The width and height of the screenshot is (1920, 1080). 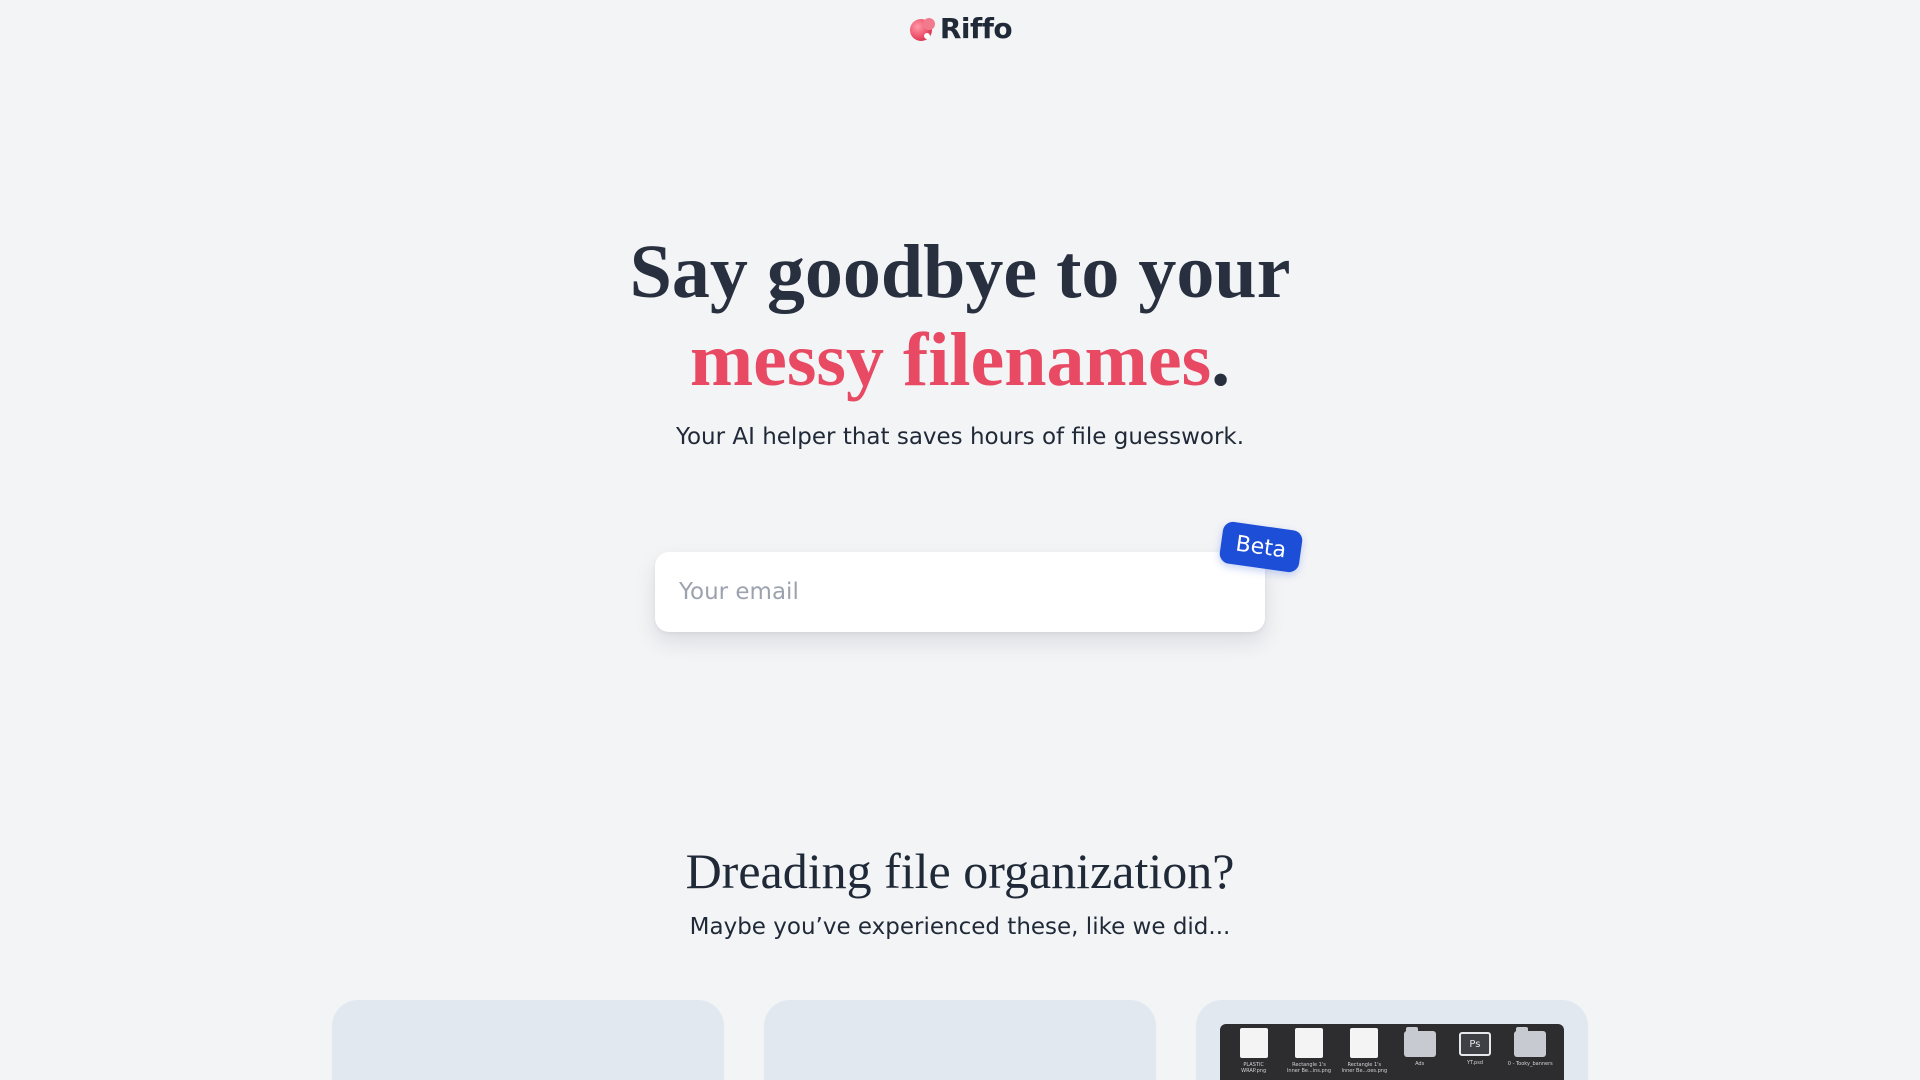 I want to click on blob-icon, so click(x=923, y=29).